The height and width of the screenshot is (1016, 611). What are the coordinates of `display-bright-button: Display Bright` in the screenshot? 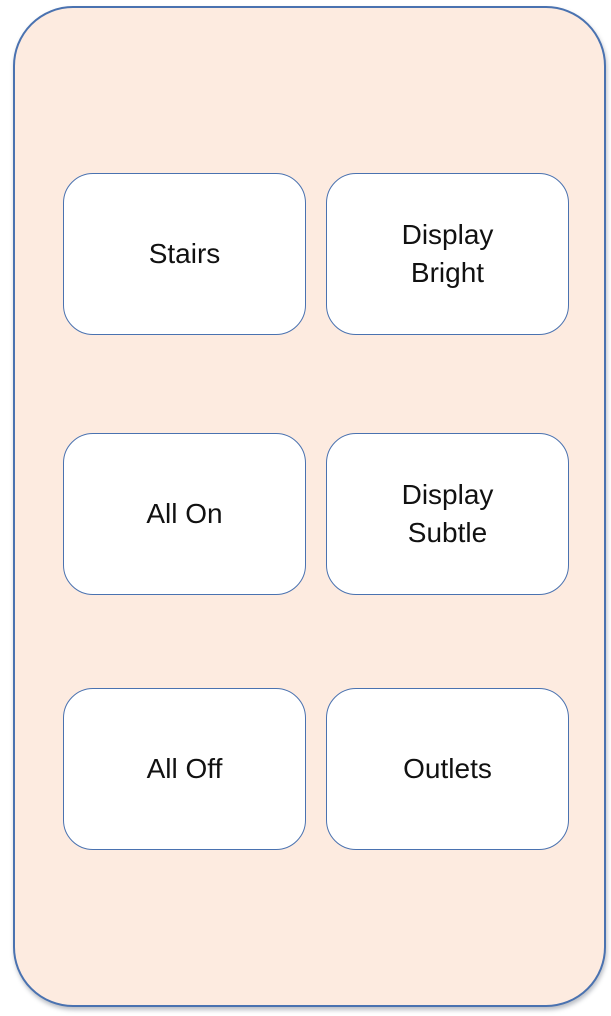 It's located at (447, 254).